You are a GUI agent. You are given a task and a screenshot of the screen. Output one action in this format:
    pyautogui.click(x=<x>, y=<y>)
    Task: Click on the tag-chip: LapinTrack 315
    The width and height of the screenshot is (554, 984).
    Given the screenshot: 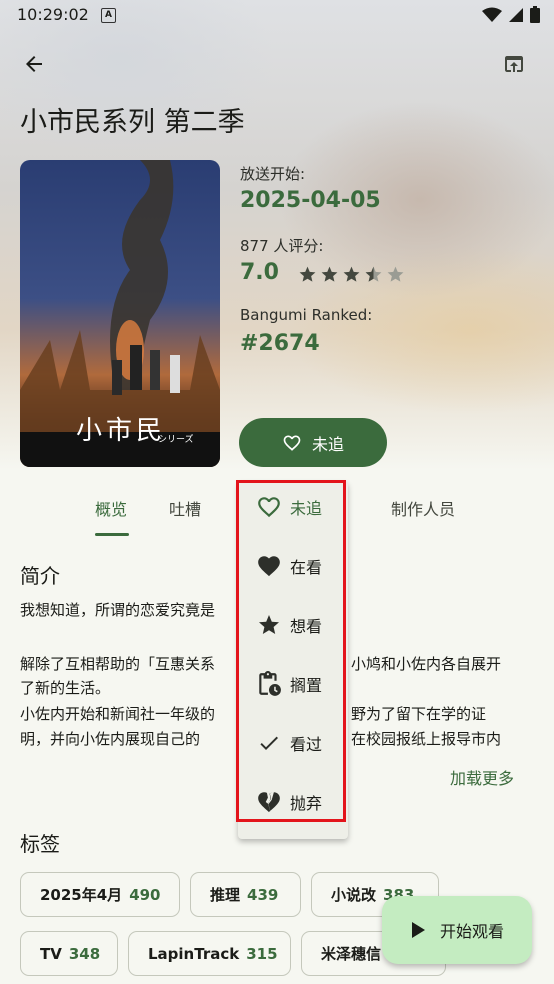 What is the action you would take?
    pyautogui.click(x=209, y=953)
    